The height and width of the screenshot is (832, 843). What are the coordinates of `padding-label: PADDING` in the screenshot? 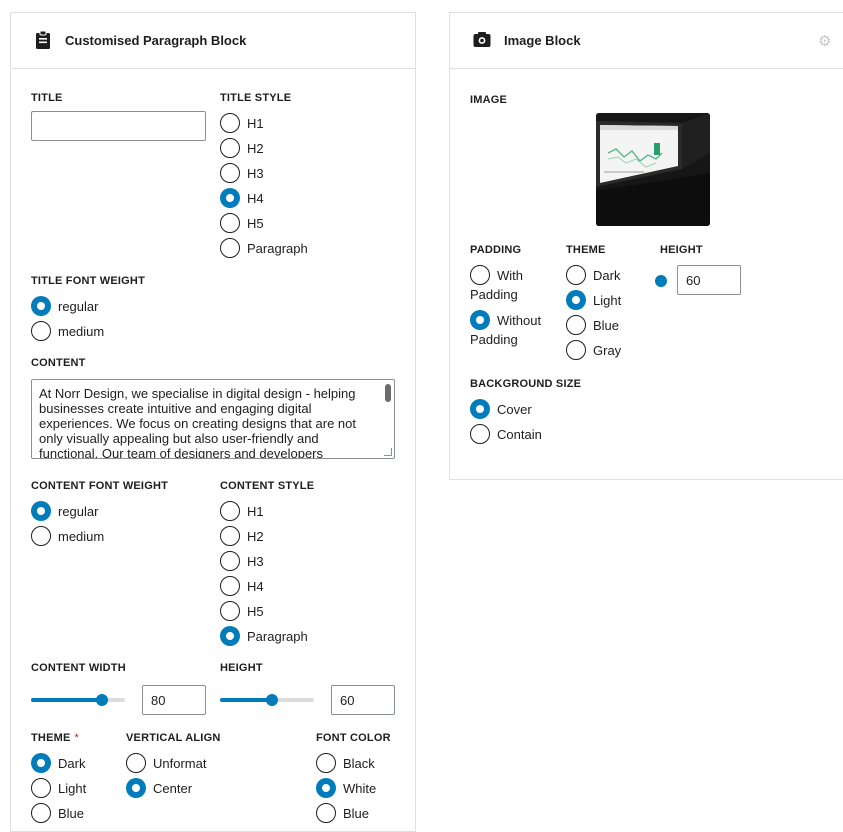 It's located at (496, 250).